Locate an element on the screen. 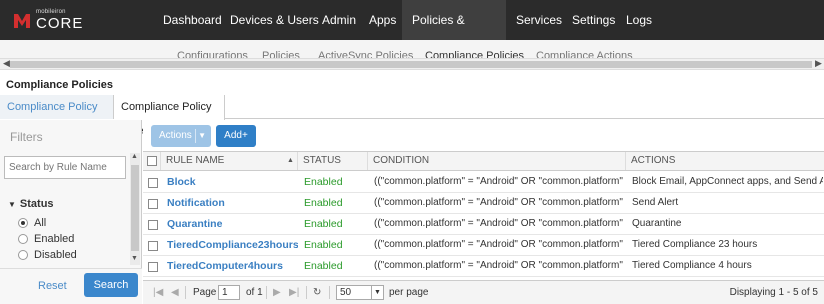 The height and width of the screenshot is (304, 824). filters-vertical-scrollbar: ▲ ▼ is located at coordinates (135, 209).